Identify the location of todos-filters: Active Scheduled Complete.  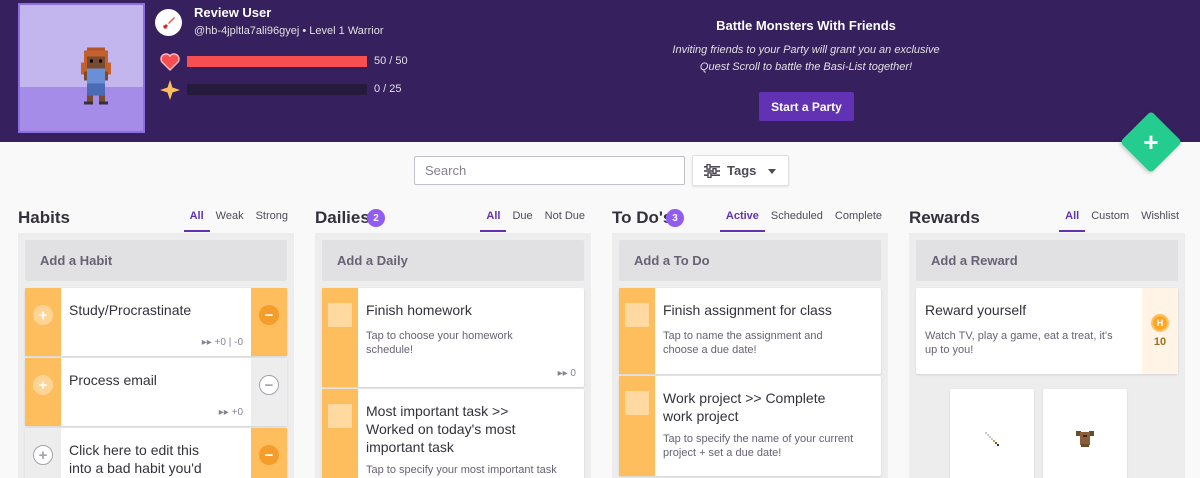
(803, 221).